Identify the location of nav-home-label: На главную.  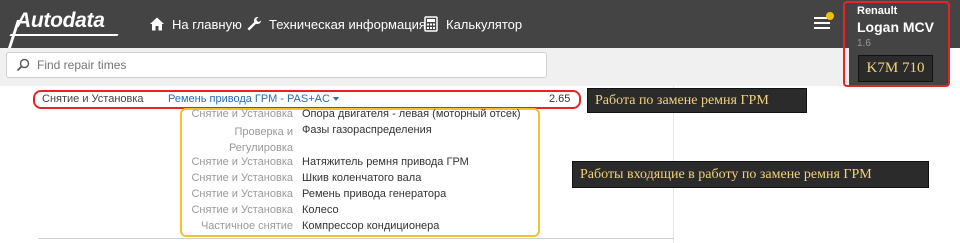
(207, 24).